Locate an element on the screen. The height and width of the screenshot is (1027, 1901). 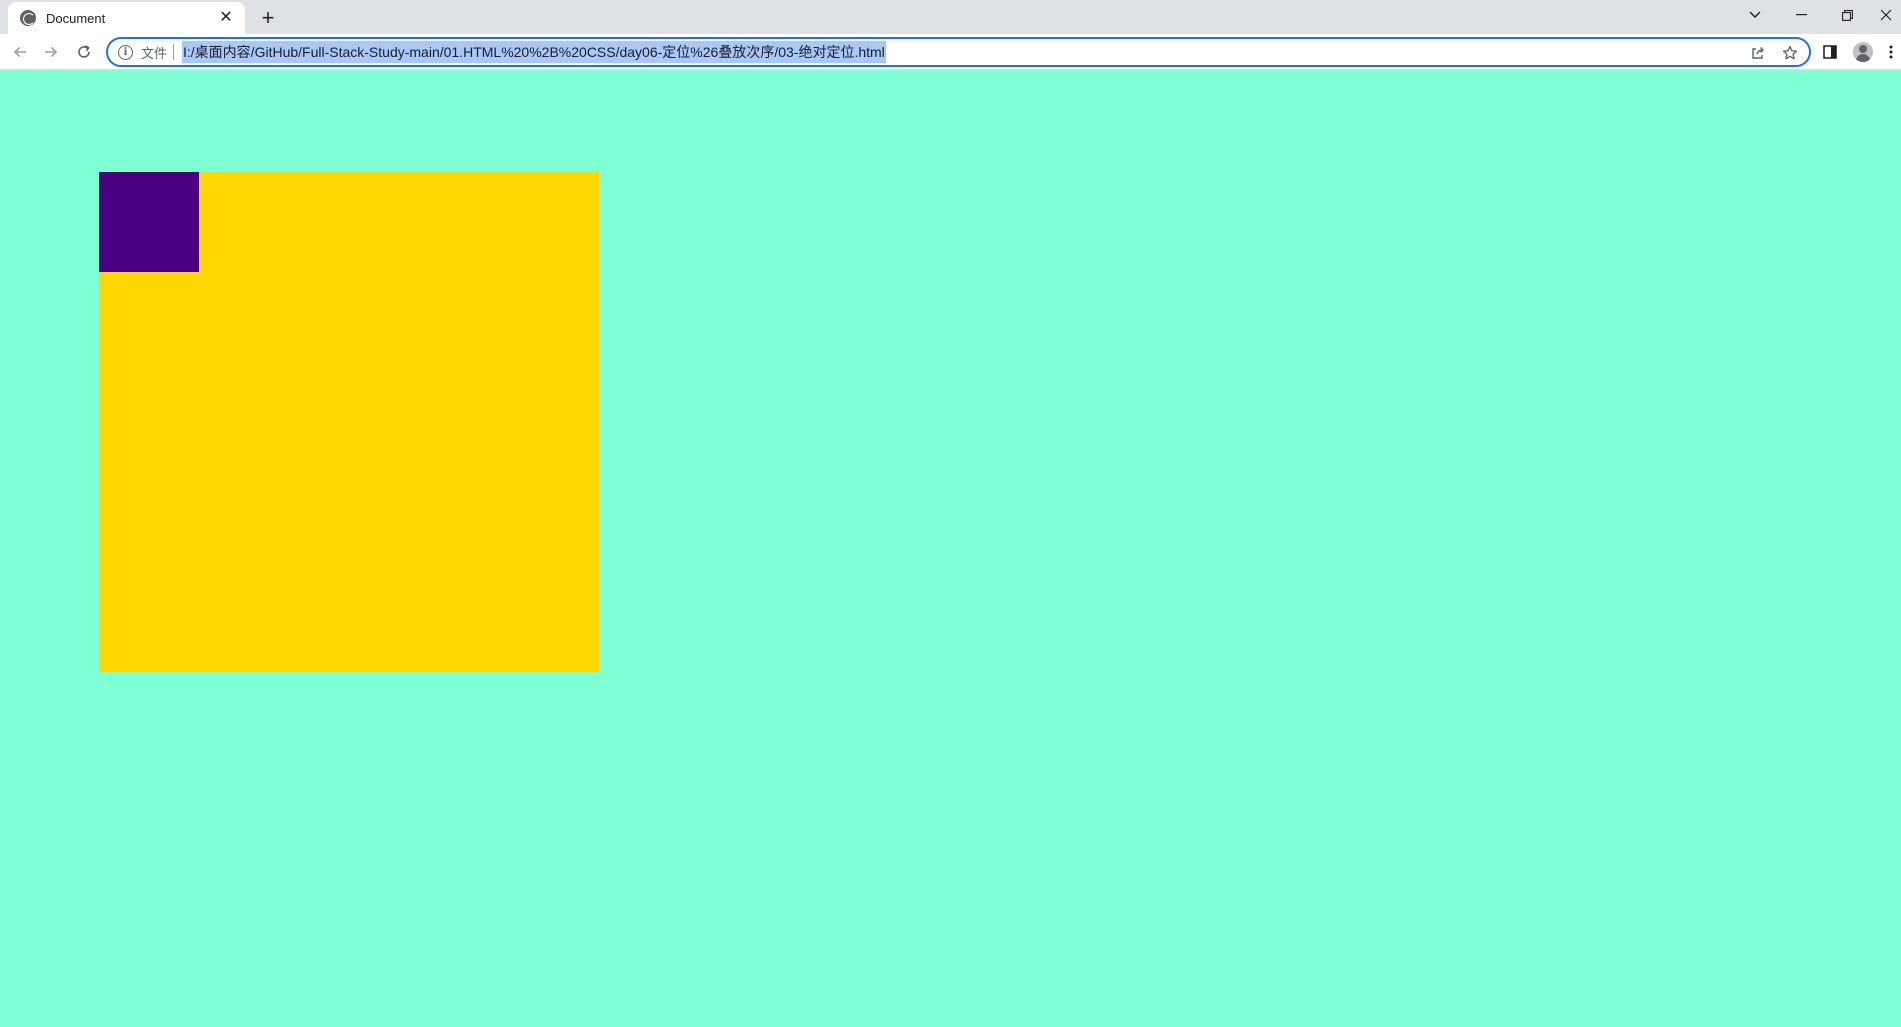
avatar-icon is located at coordinates (1863, 52).